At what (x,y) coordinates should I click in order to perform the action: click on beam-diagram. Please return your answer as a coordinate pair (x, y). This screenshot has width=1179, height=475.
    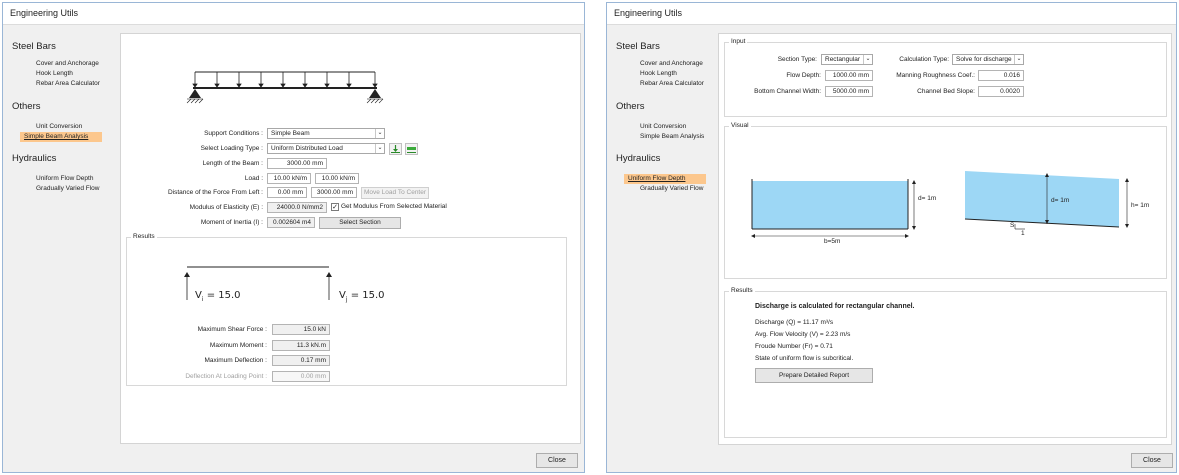
    Looking at the image, I should click on (285, 87).